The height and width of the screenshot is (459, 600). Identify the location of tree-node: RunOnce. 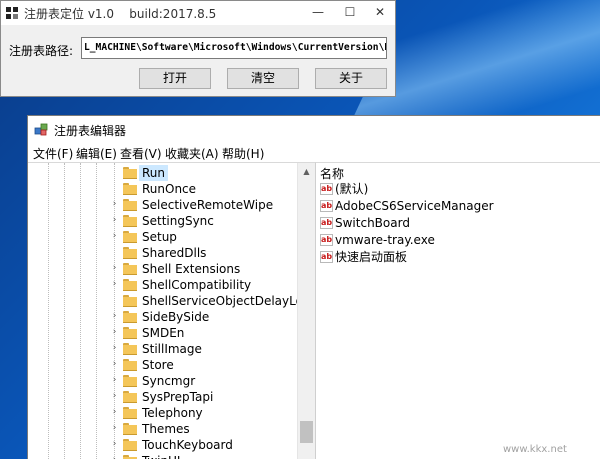
(162, 189).